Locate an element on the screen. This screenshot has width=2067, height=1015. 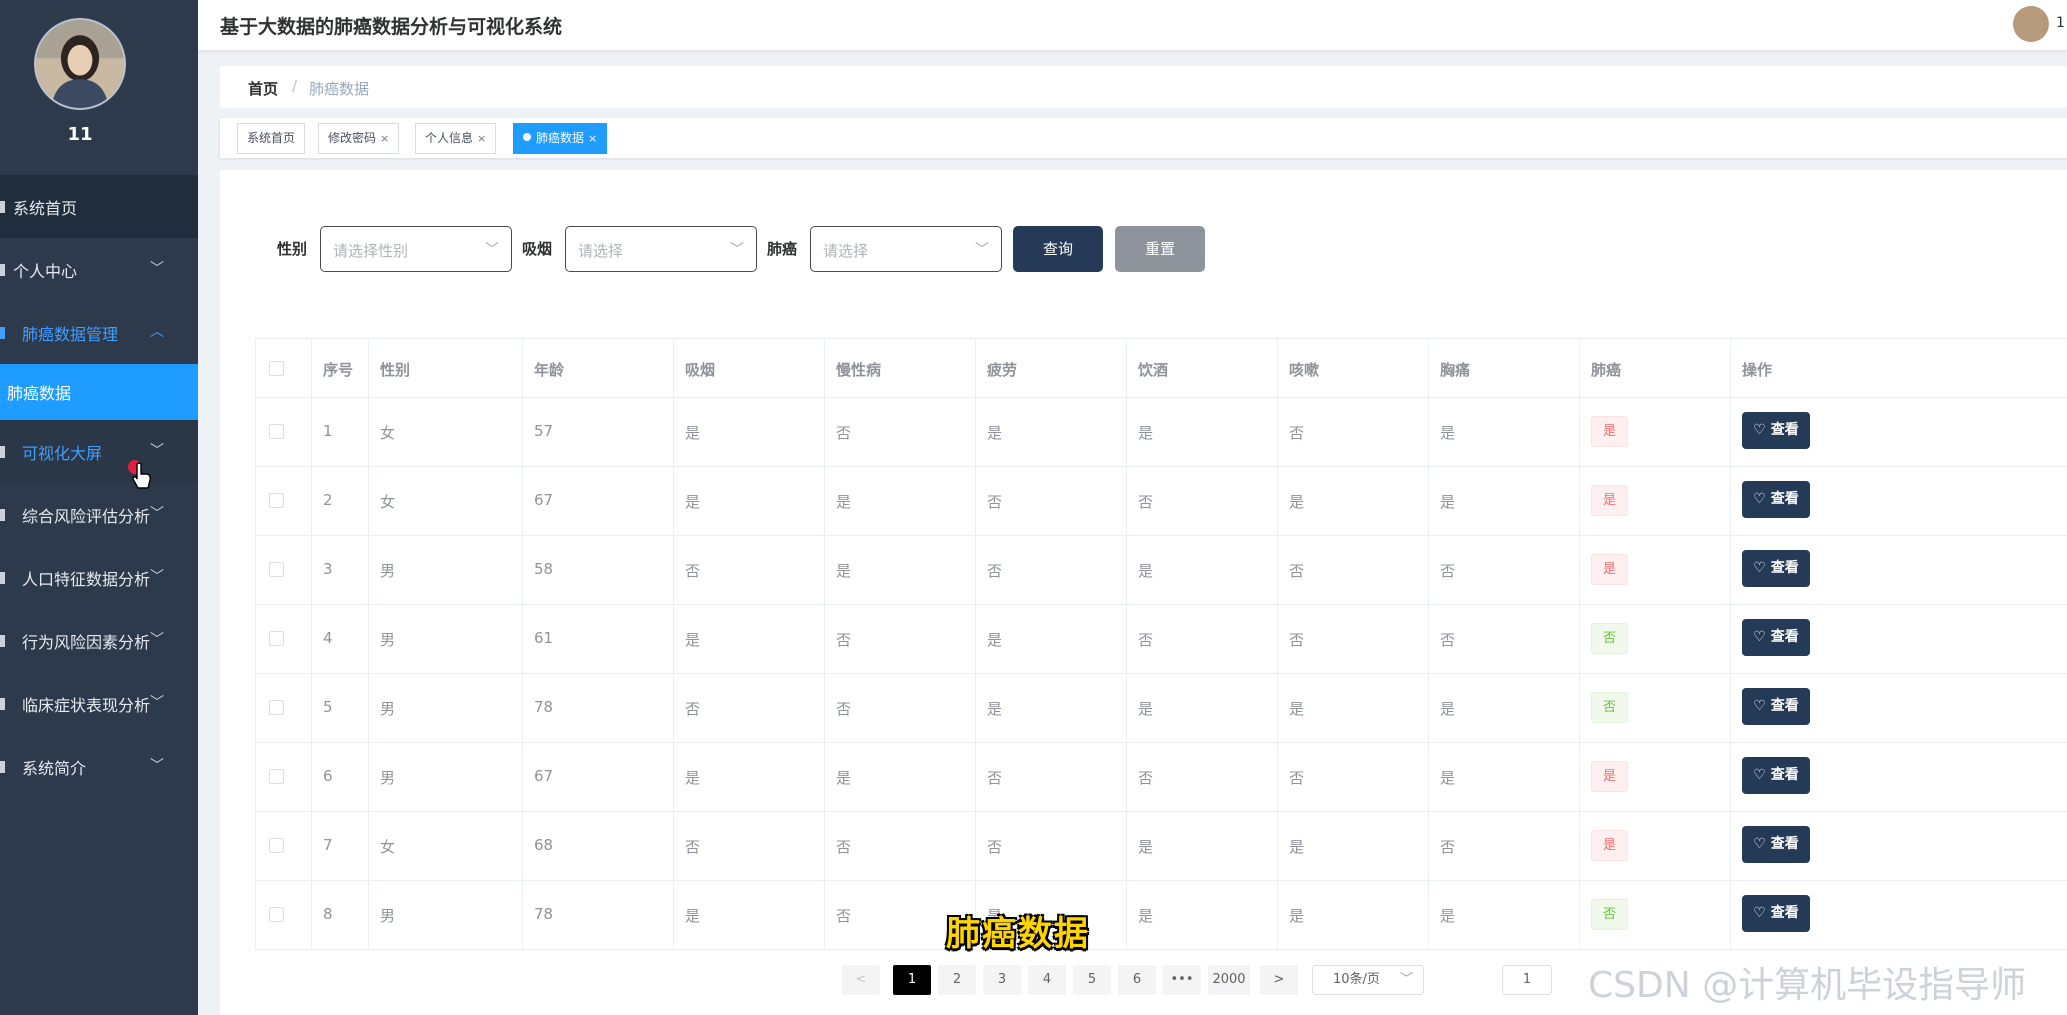
sidebar-item-lung-data-management: 肺癌数据管理 ︿ is located at coordinates (99, 332).